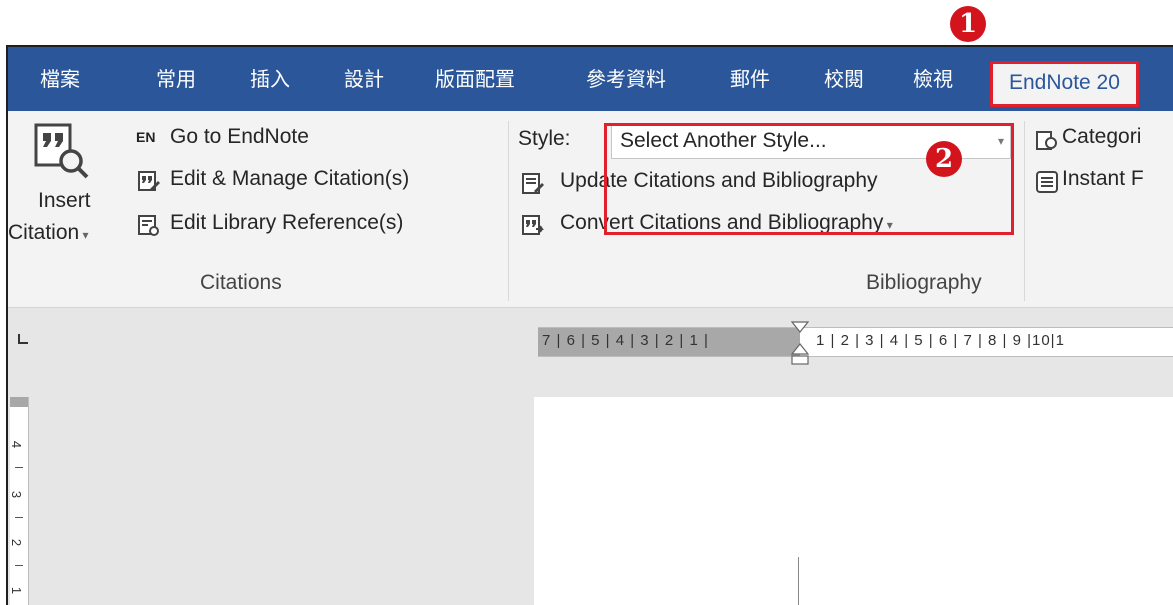 Image resolution: width=1173 pixels, height=605 pixels. I want to click on tab-insert: 插入, so click(270, 79).